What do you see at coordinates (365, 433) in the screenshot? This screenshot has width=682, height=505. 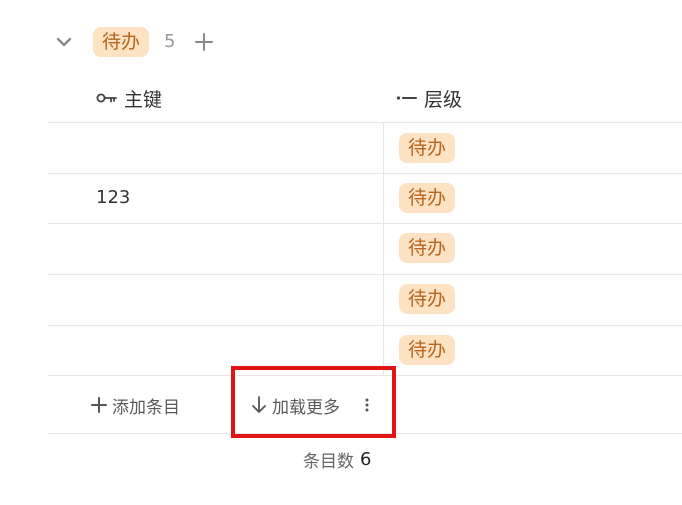 I see `divider` at bounding box center [365, 433].